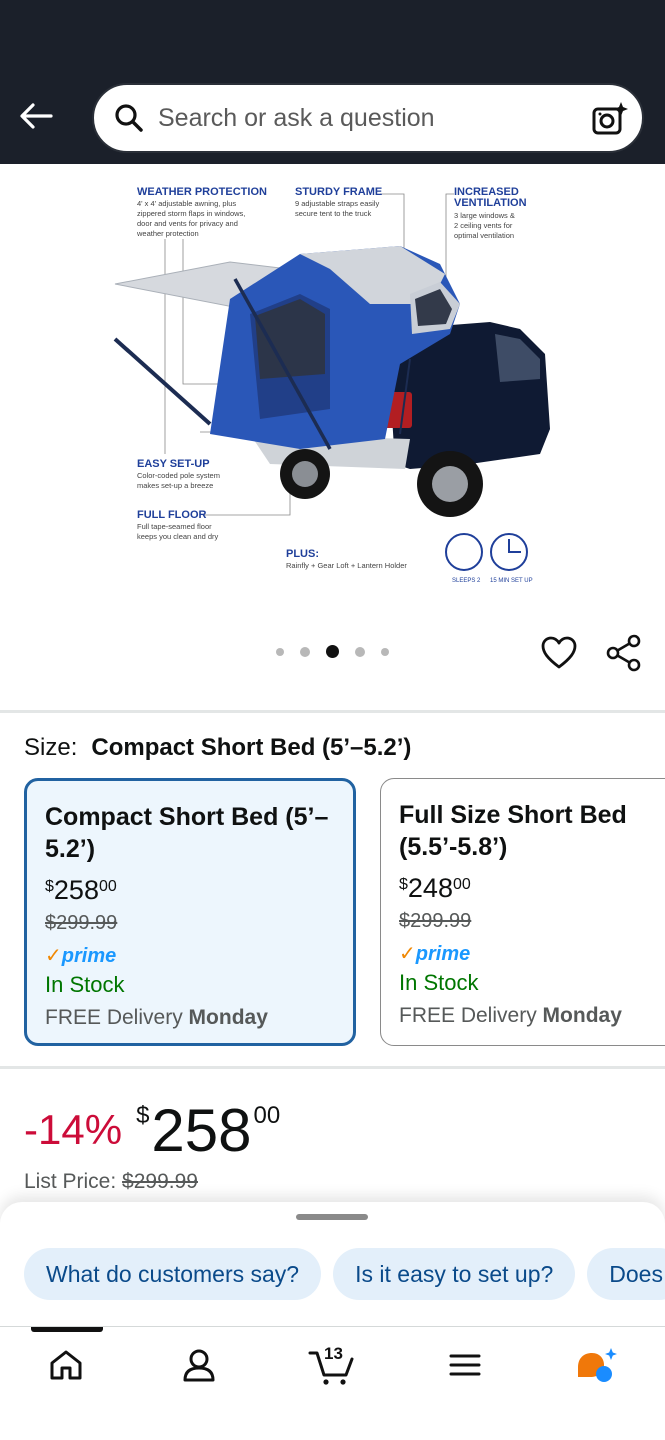 Image resolution: width=665 pixels, height=1440 pixels. What do you see at coordinates (332, 82) in the screenshot?
I see `app-header` at bounding box center [332, 82].